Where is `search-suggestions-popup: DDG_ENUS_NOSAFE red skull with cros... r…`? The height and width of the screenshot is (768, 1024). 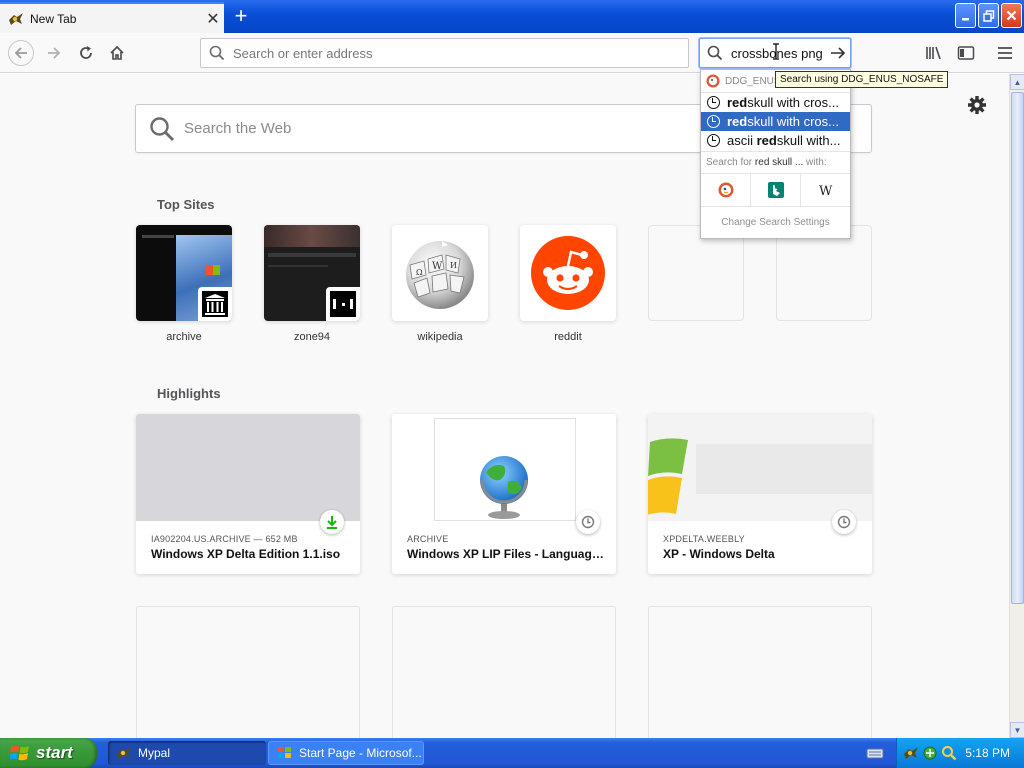
search-suggestions-popup: DDG_ENUS_NOSAFE red skull with cros... r… is located at coordinates (775, 154).